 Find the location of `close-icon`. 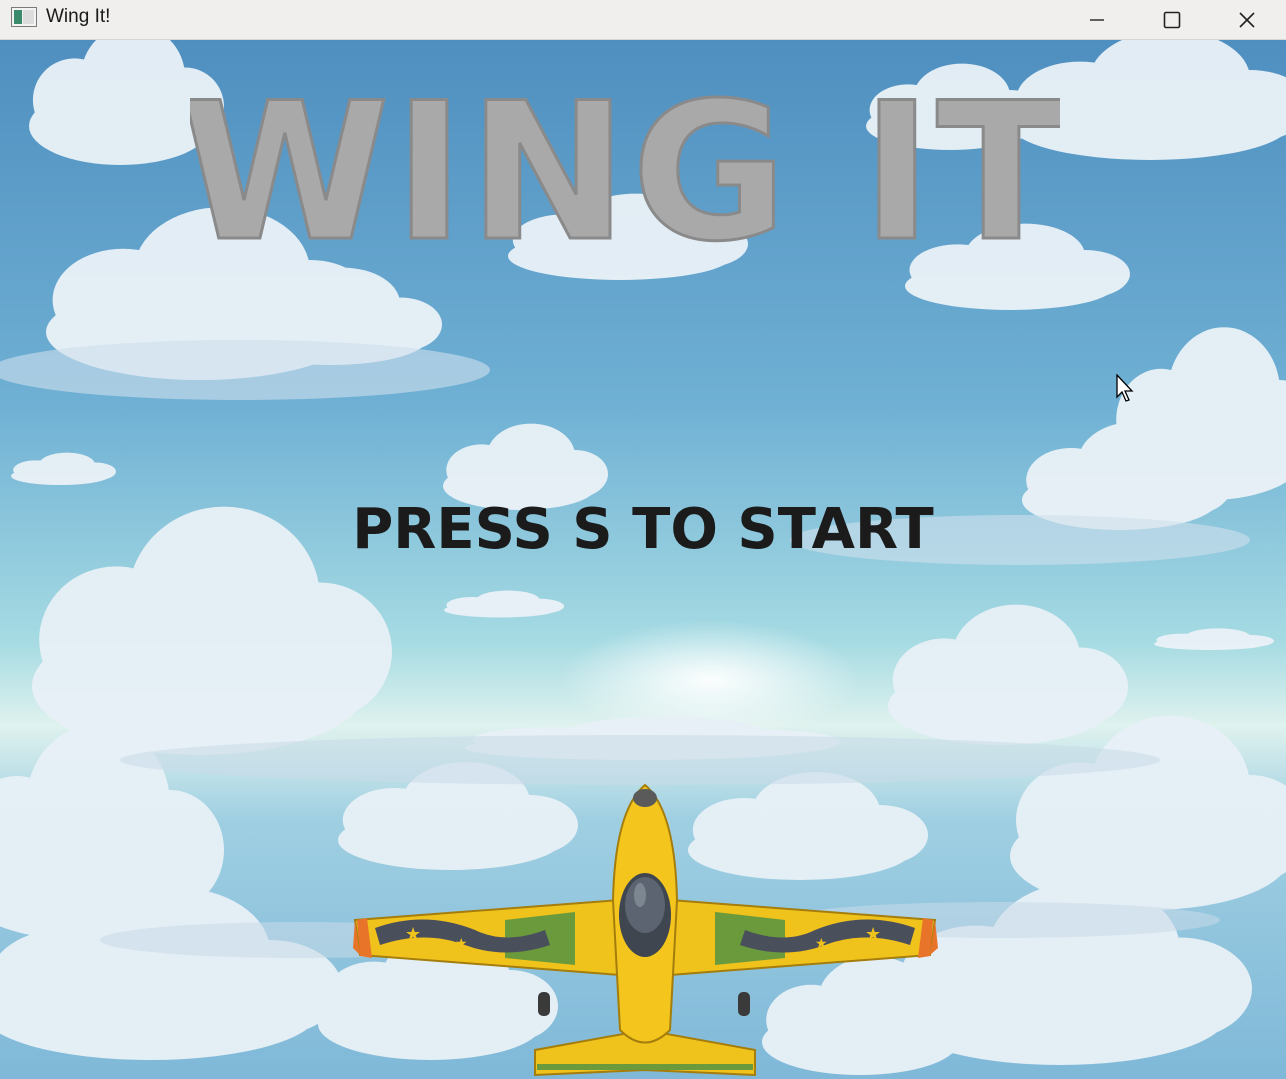

close-icon is located at coordinates (1247, 19).